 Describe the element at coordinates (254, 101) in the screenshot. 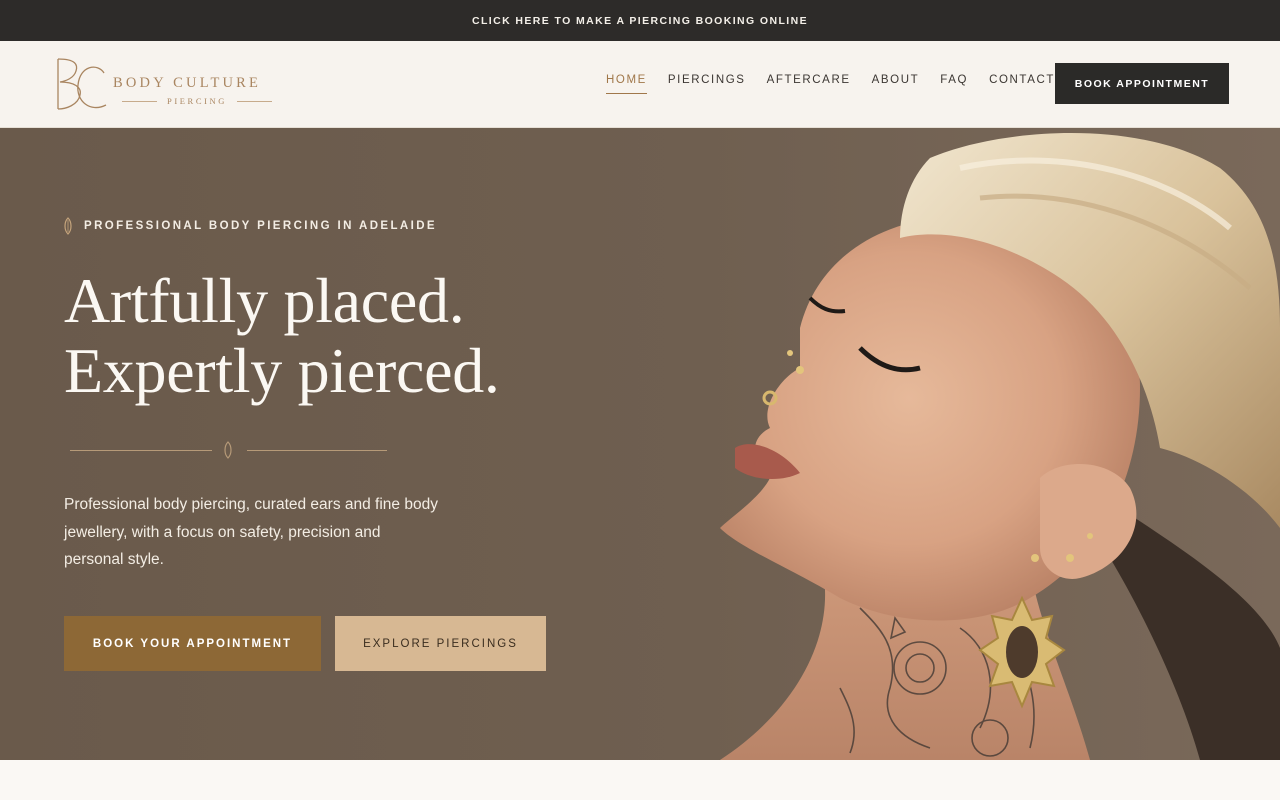

I see `logo-rule-right` at that location.